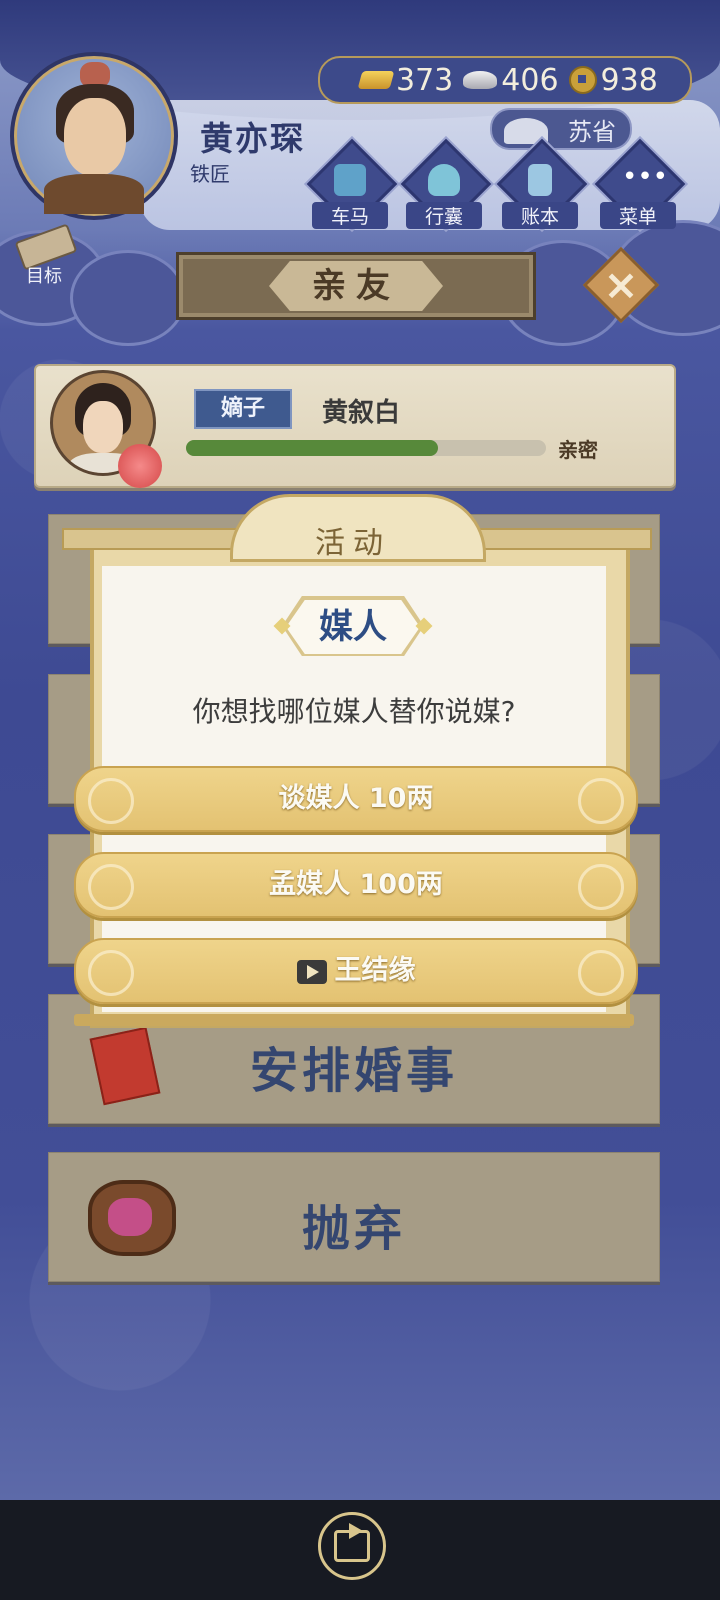  I want to click on menu-ledger-button: 账本, so click(542, 184).